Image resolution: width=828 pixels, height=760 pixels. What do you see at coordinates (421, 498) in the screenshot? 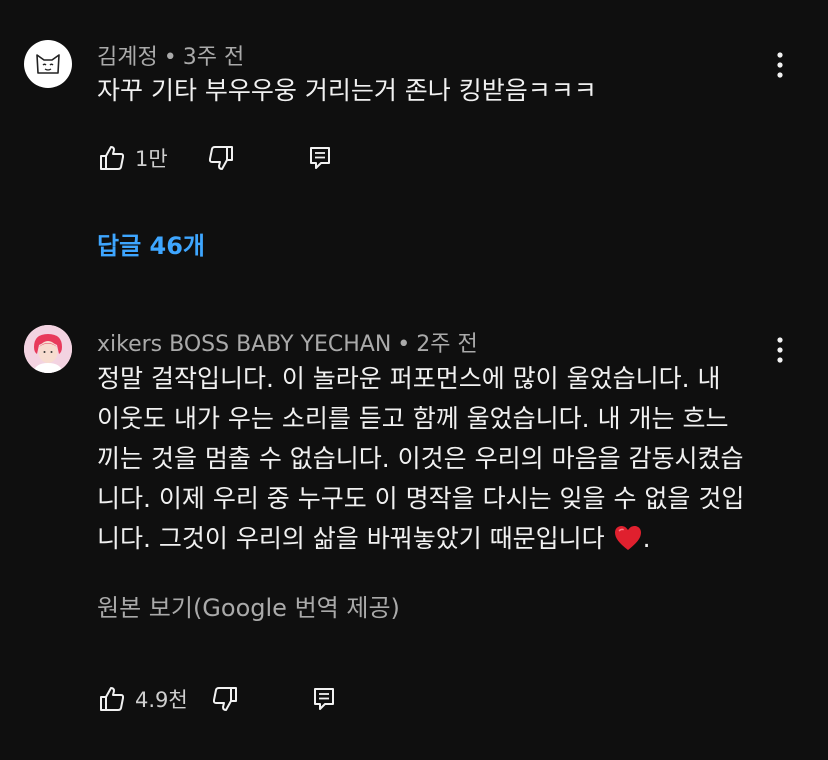
I see `comment-text-line: 니다. 이제 우리 중 누구도 이 명작을 다시는 잊을 수 없을 것입` at bounding box center [421, 498].